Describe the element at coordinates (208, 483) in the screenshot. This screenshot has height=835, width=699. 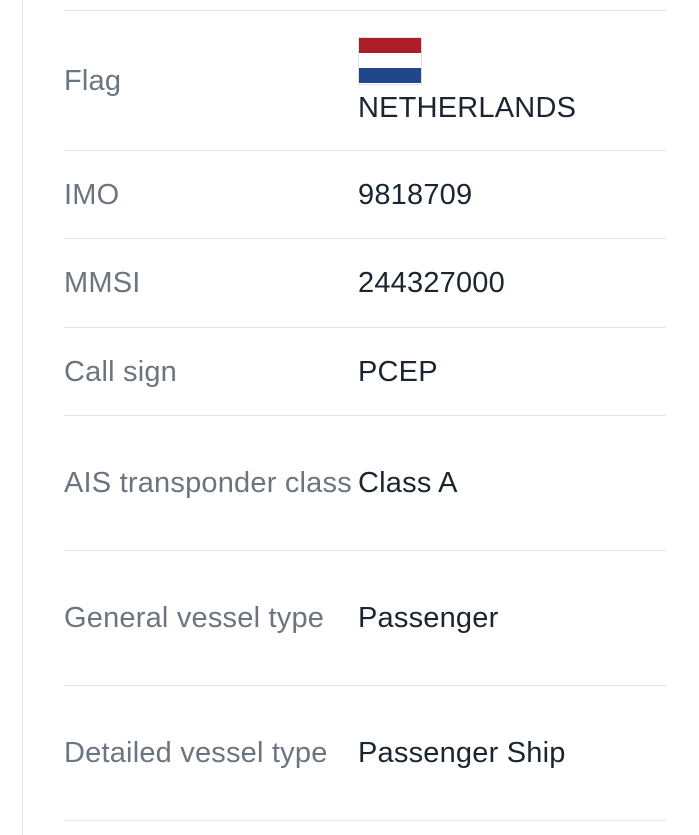
I see `ais-class-label: AIS transponder class` at that location.